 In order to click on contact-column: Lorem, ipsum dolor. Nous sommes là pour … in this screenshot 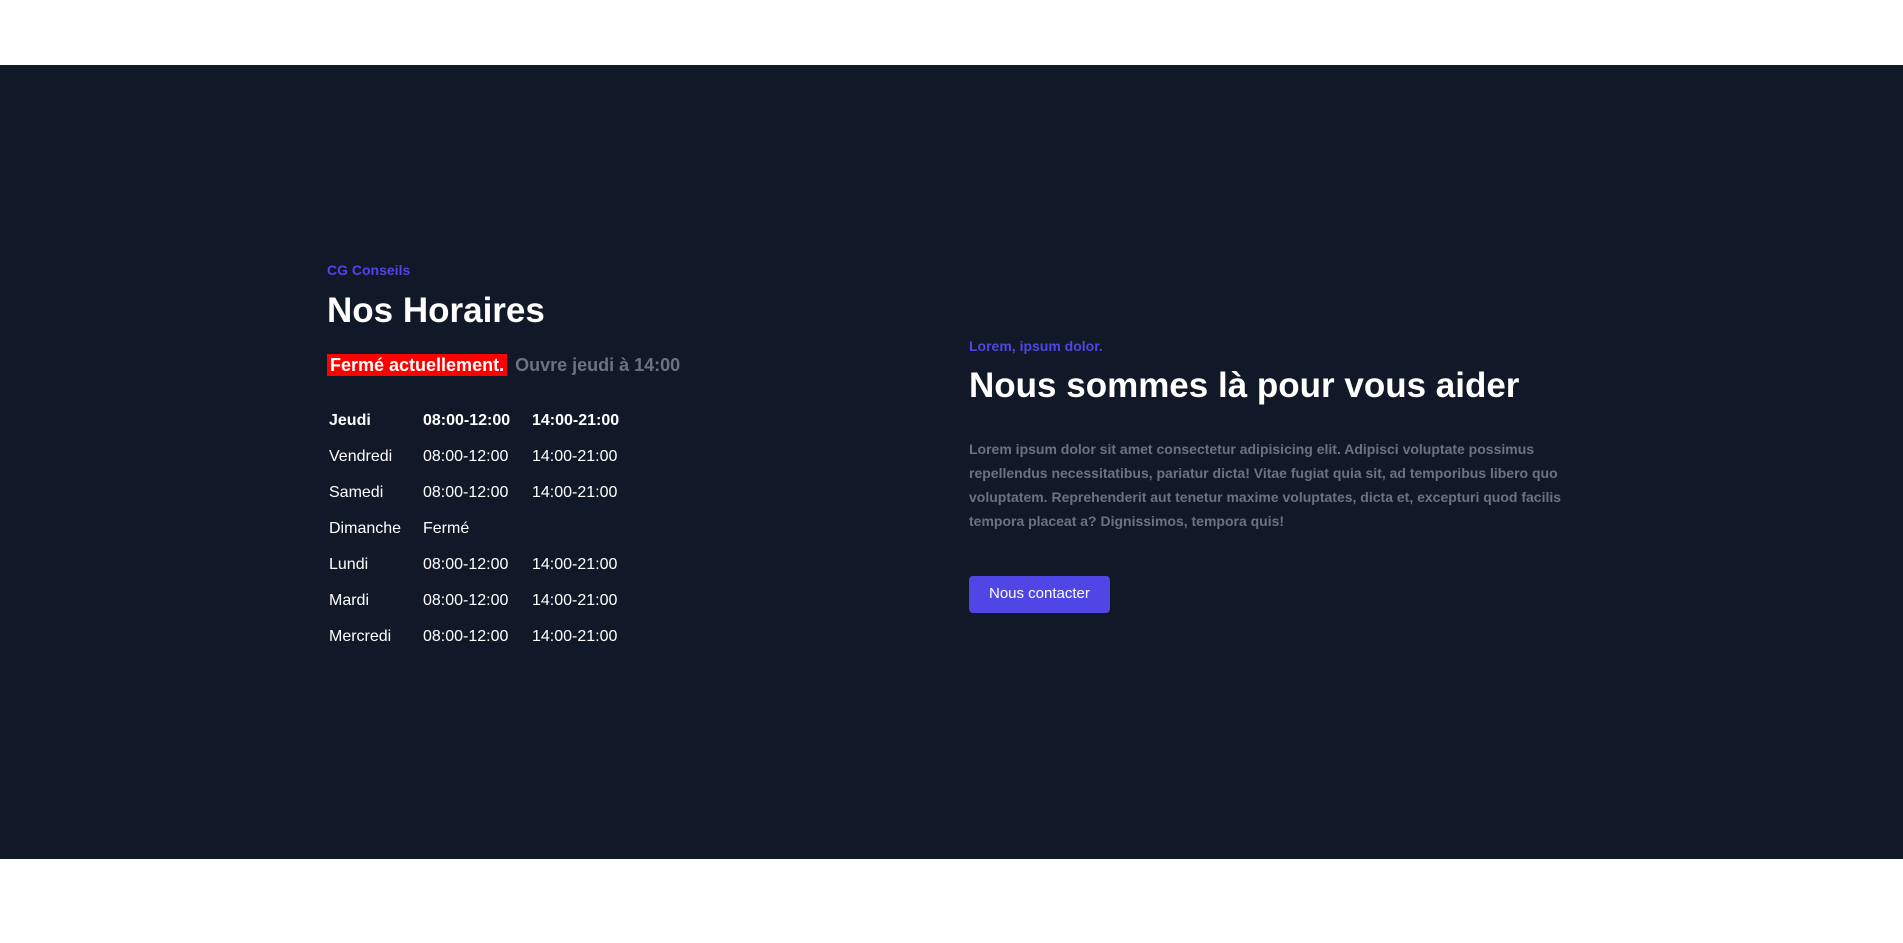, I will do `click(1279, 475)`.